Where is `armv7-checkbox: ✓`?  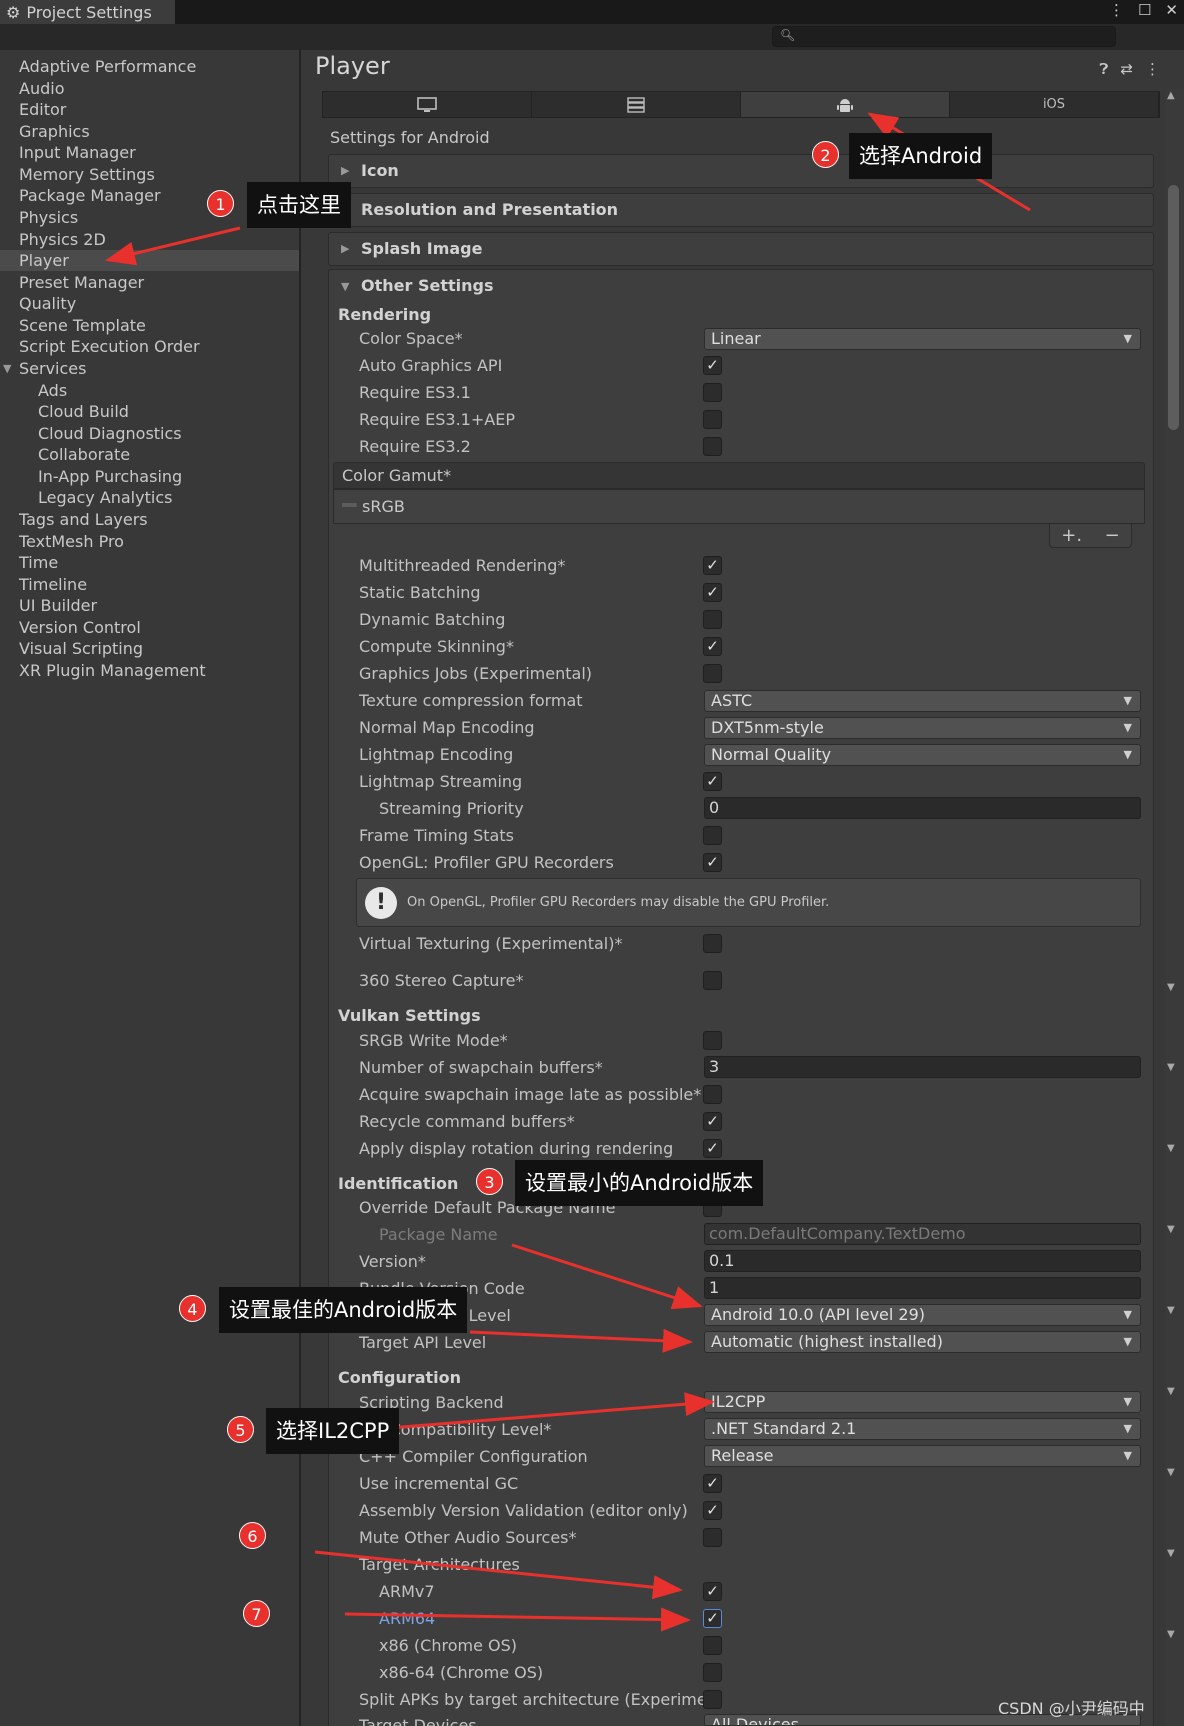
armv7-checkbox: ✓ is located at coordinates (712, 1591).